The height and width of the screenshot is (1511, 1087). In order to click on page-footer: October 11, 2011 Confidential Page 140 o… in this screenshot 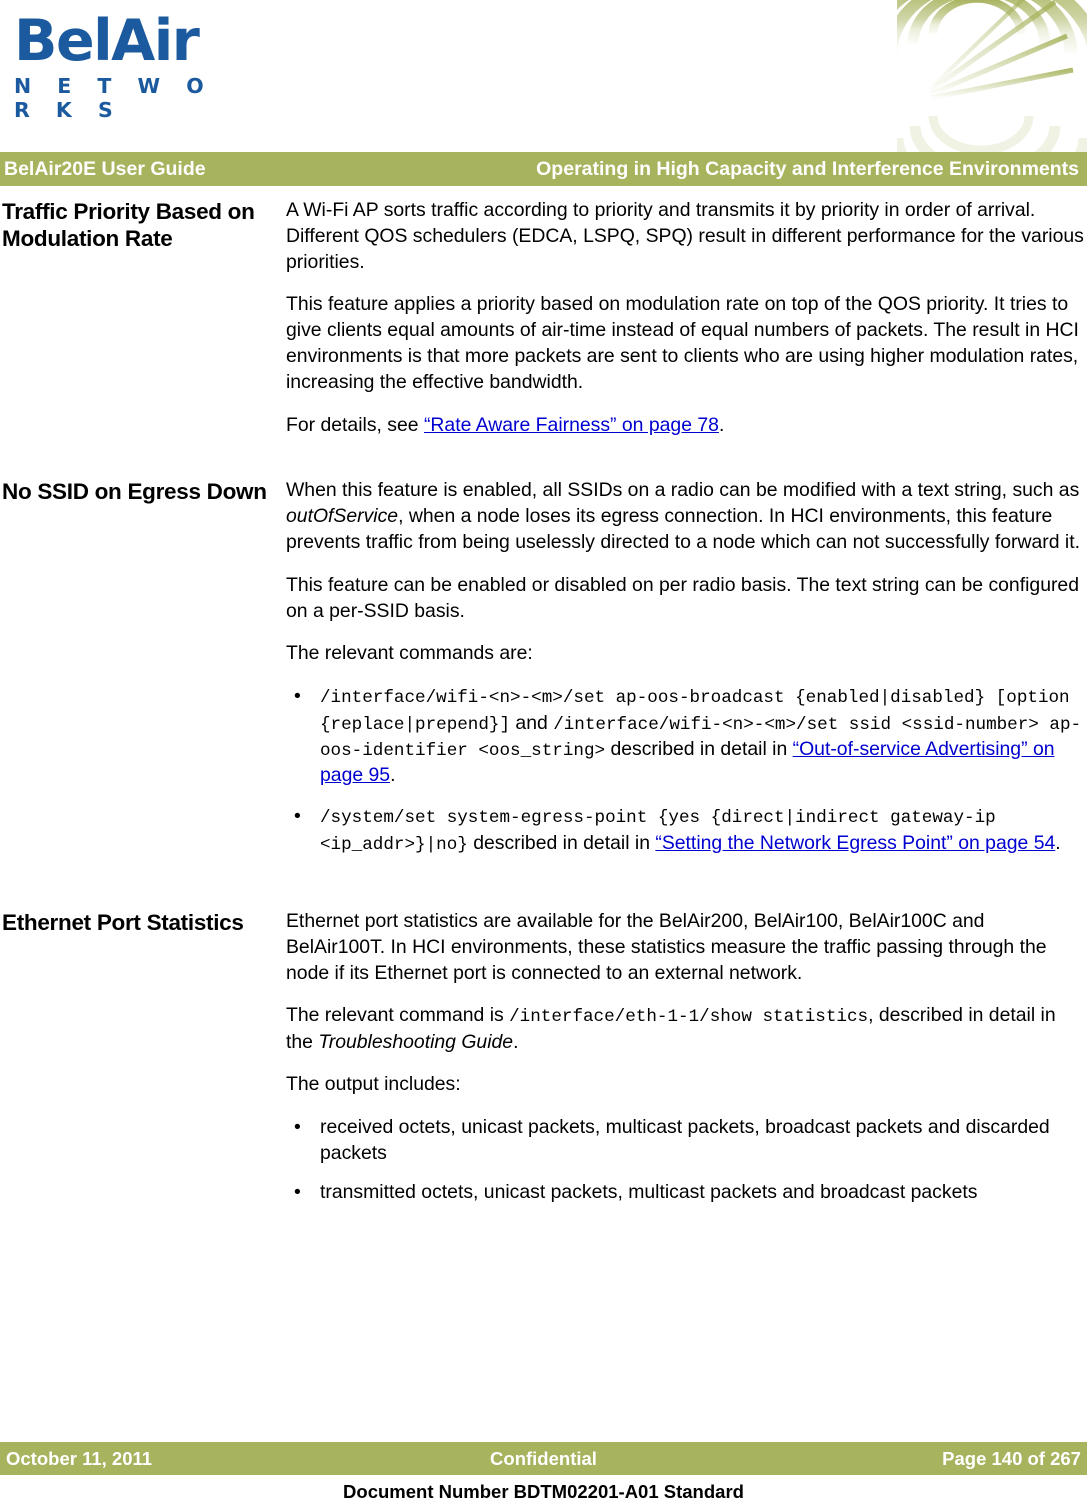, I will do `click(543, 1476)`.